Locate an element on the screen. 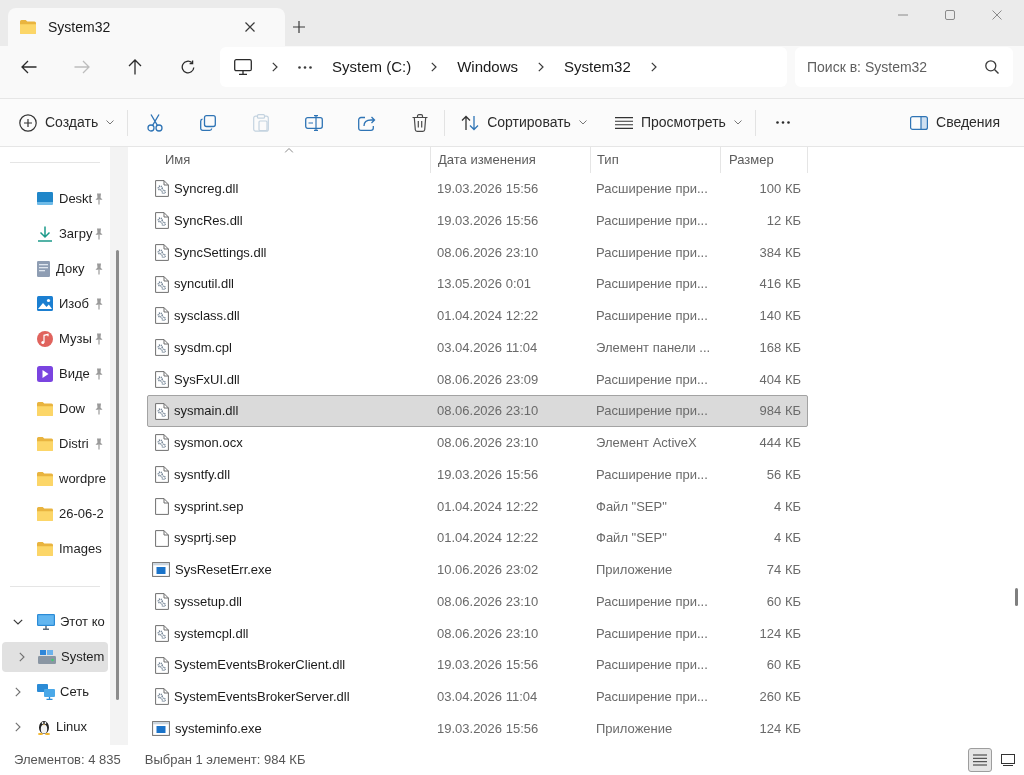  details-view-button is located at coordinates (980, 760).